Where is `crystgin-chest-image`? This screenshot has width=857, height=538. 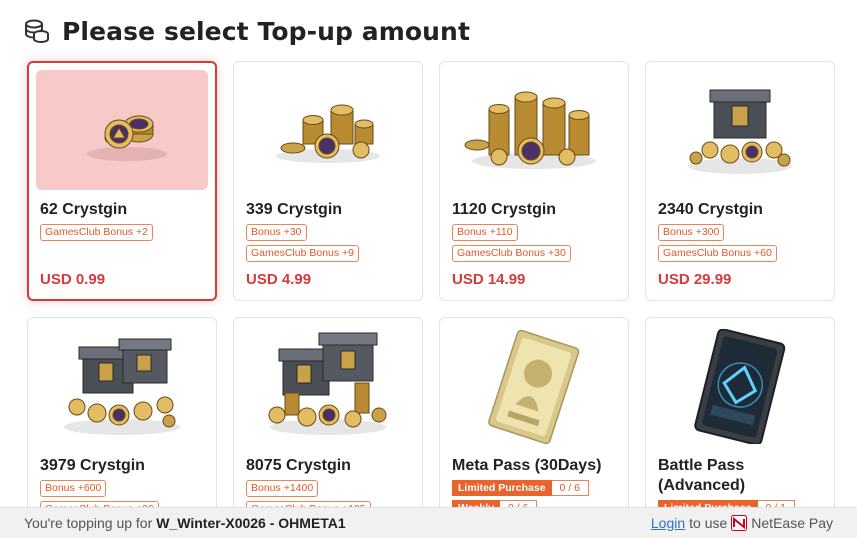 crystgin-chest-image is located at coordinates (740, 130).